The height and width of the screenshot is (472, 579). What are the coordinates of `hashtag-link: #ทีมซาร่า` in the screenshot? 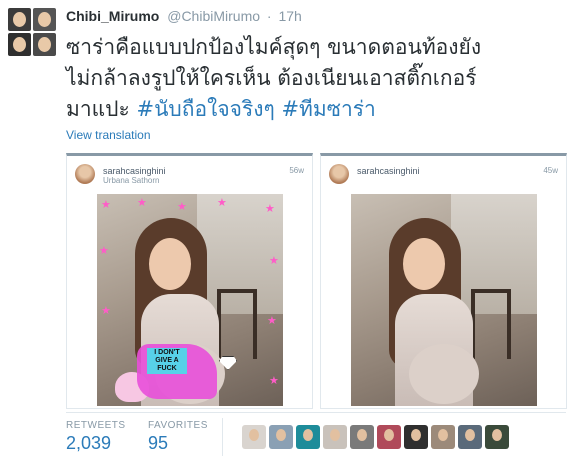 It's located at (328, 109).